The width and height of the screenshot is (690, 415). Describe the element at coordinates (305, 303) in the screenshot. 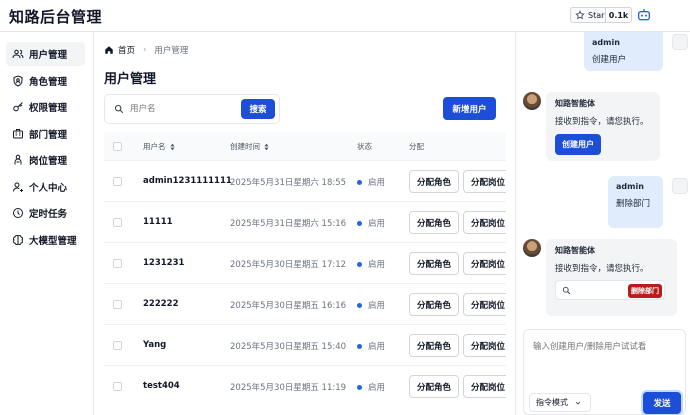

I see `table-row: 222222 2025年5月30日星期五 16:16 启用 分配角色 分配岗位` at that location.